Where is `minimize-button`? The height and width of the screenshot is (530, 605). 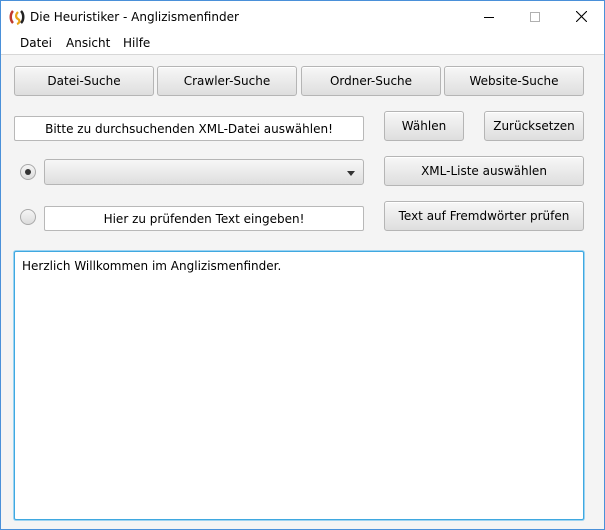
minimize-button is located at coordinates (489, 16).